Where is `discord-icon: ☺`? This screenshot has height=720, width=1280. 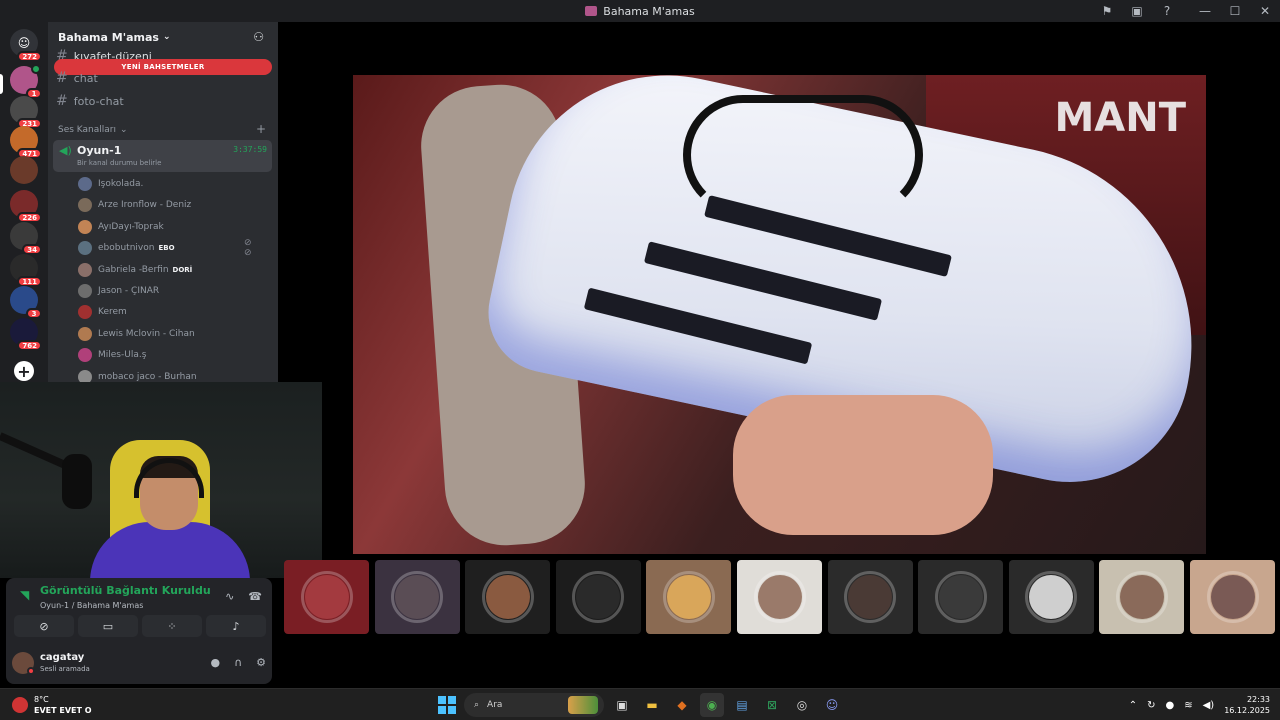 discord-icon: ☺ is located at coordinates (832, 705).